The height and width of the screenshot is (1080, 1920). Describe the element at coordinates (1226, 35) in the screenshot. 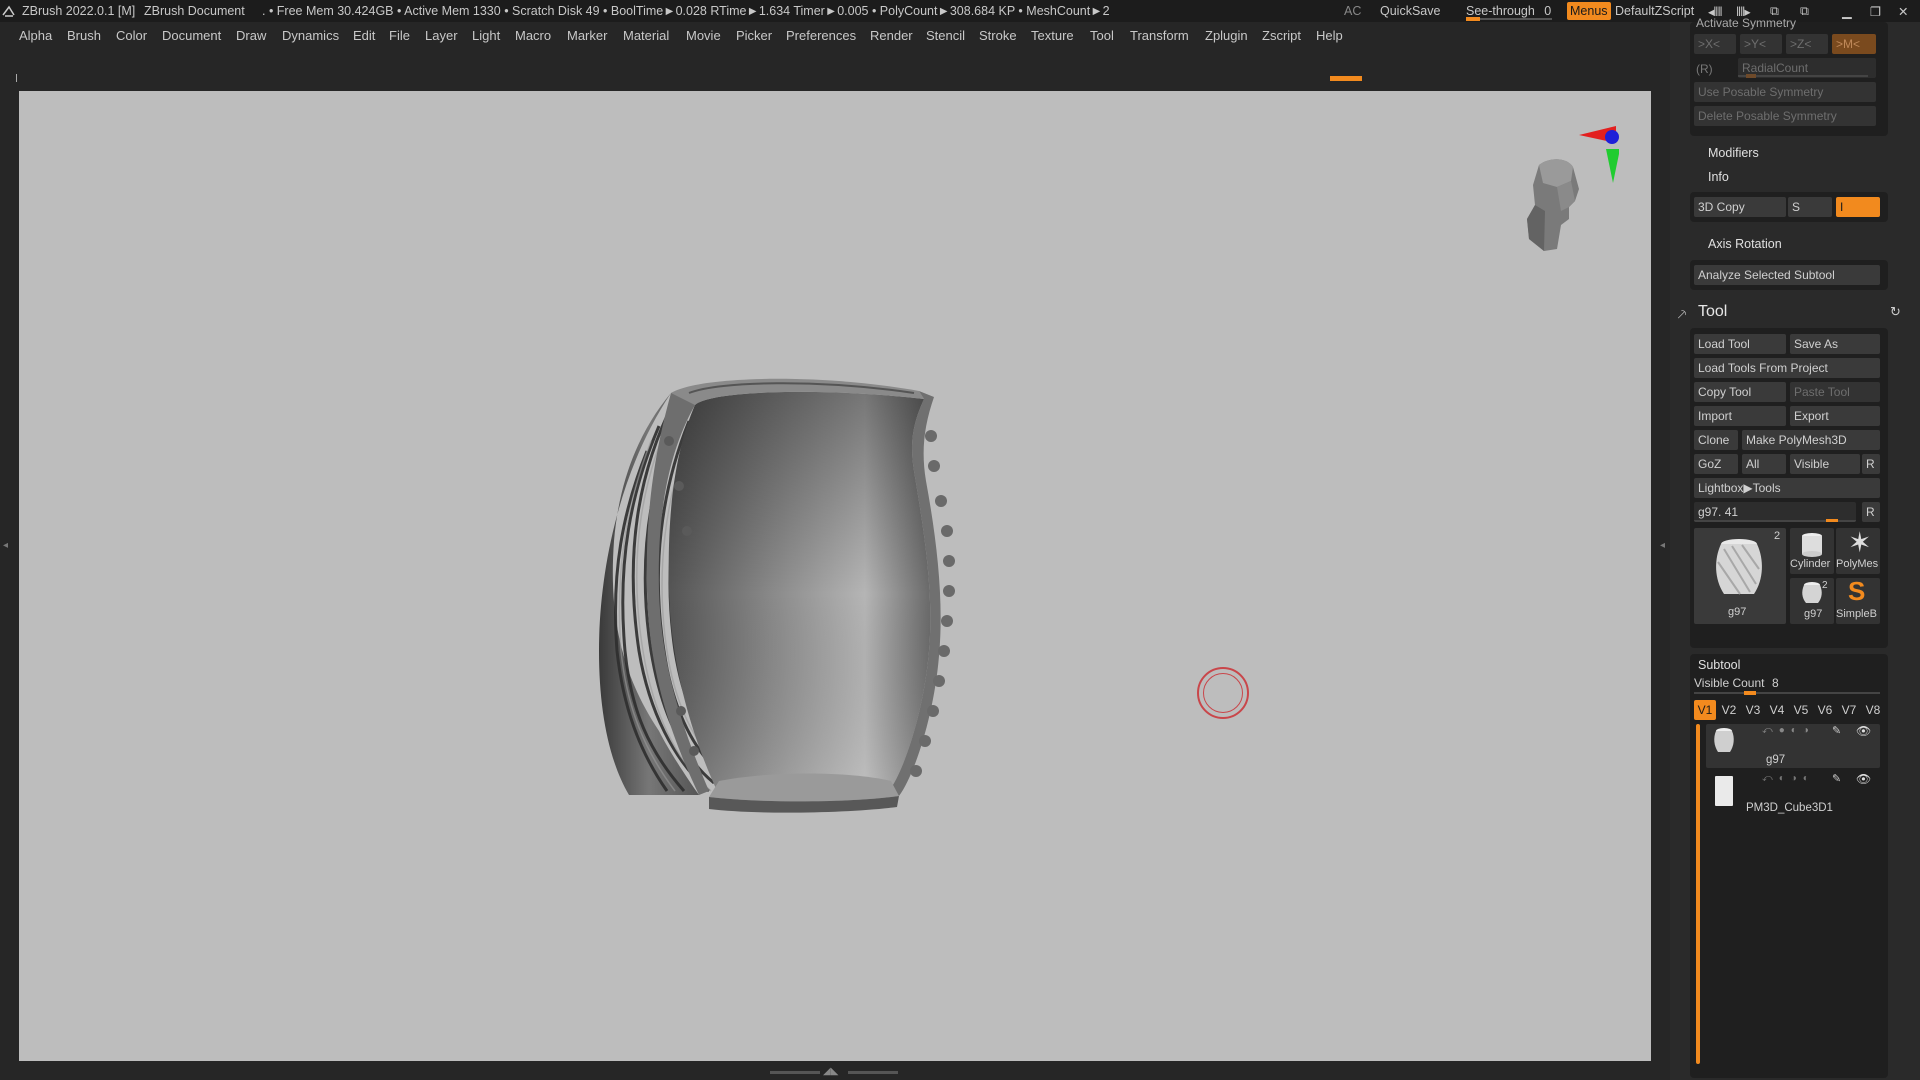

I see `menu-zplugin: Zplugin` at that location.